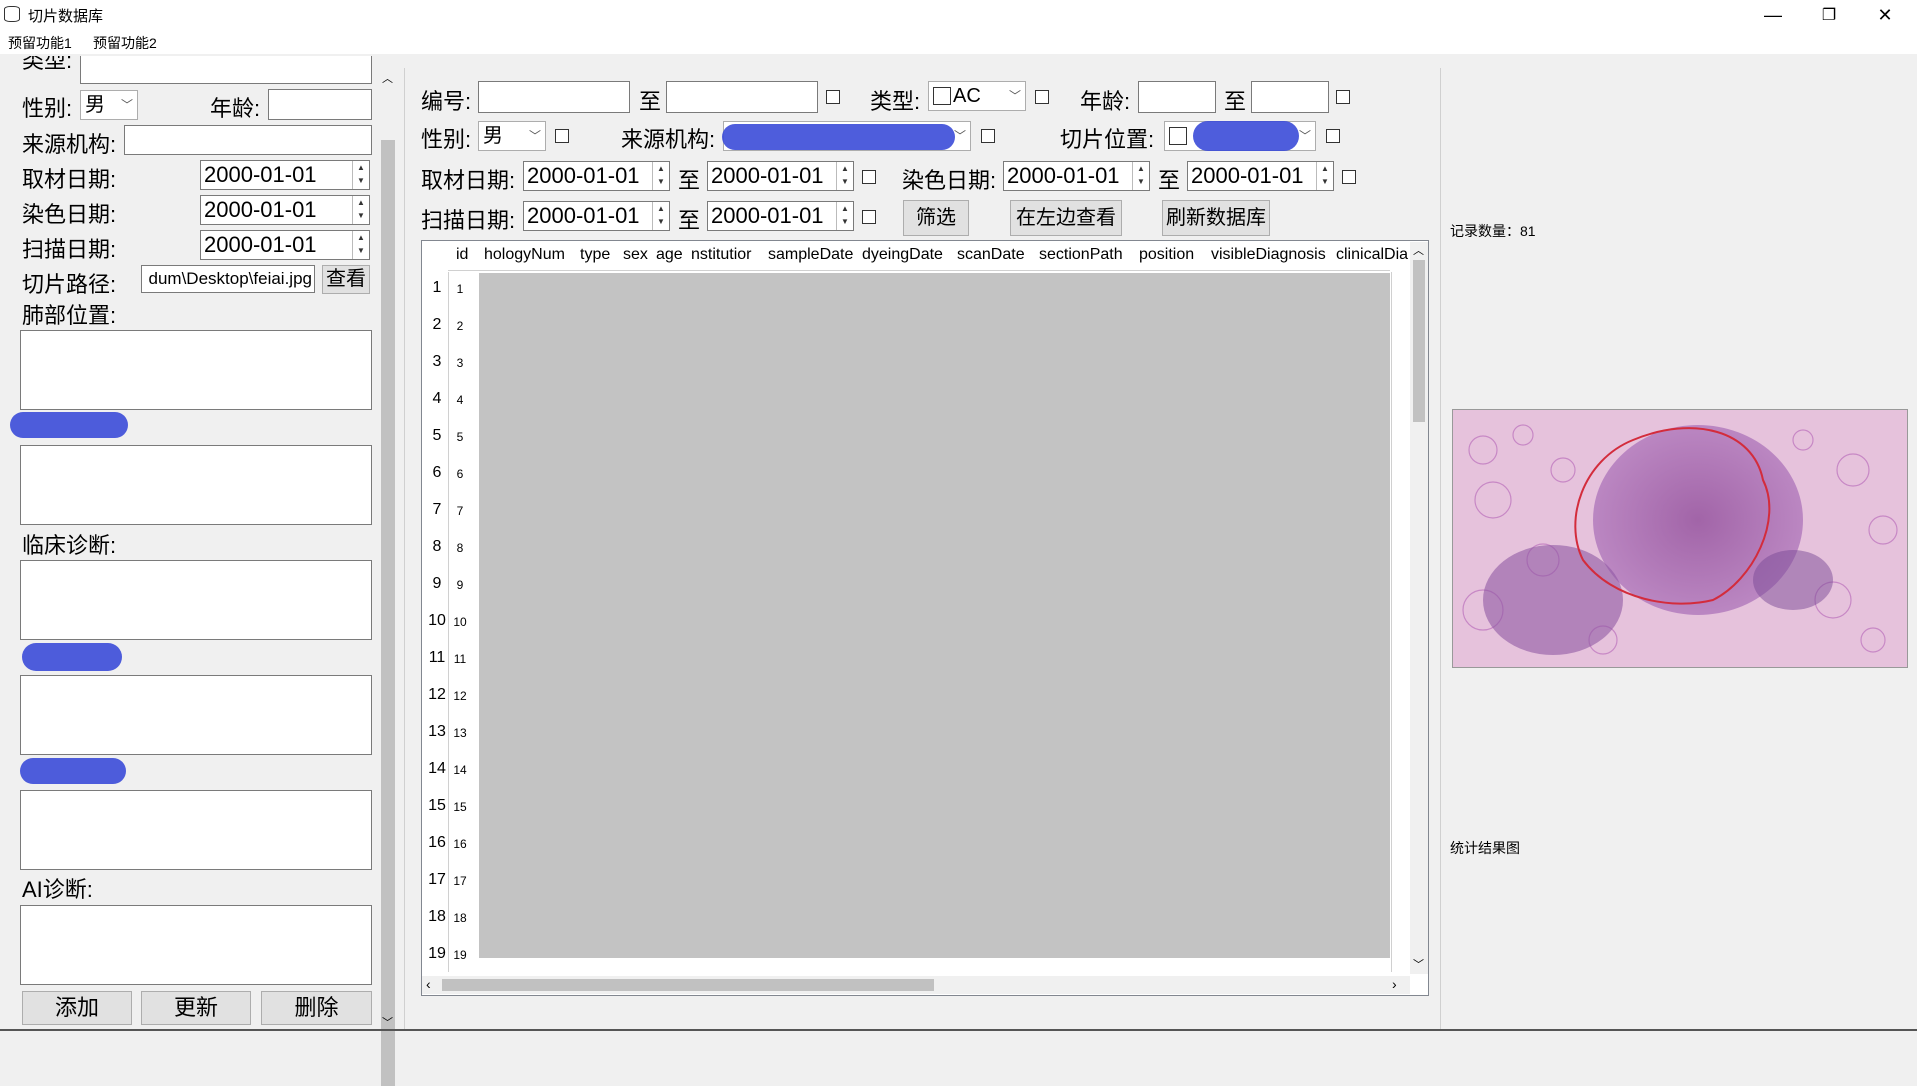 This screenshot has width=1917, height=1086. Describe the element at coordinates (637, 258) in the screenshot. I see `col-header-sex: sex` at that location.